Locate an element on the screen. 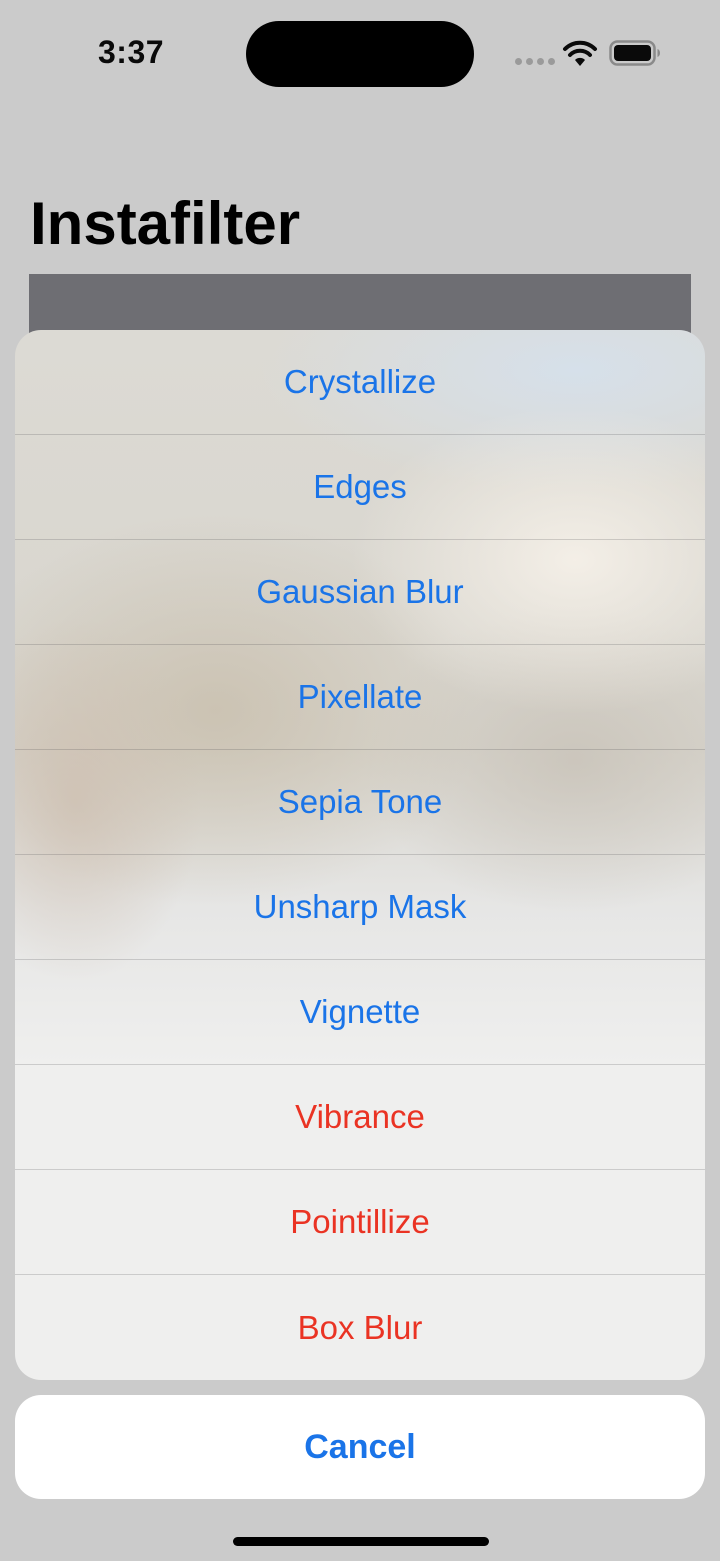 Image resolution: width=720 pixels, height=1561 pixels. dynamic-island is located at coordinates (360, 54).